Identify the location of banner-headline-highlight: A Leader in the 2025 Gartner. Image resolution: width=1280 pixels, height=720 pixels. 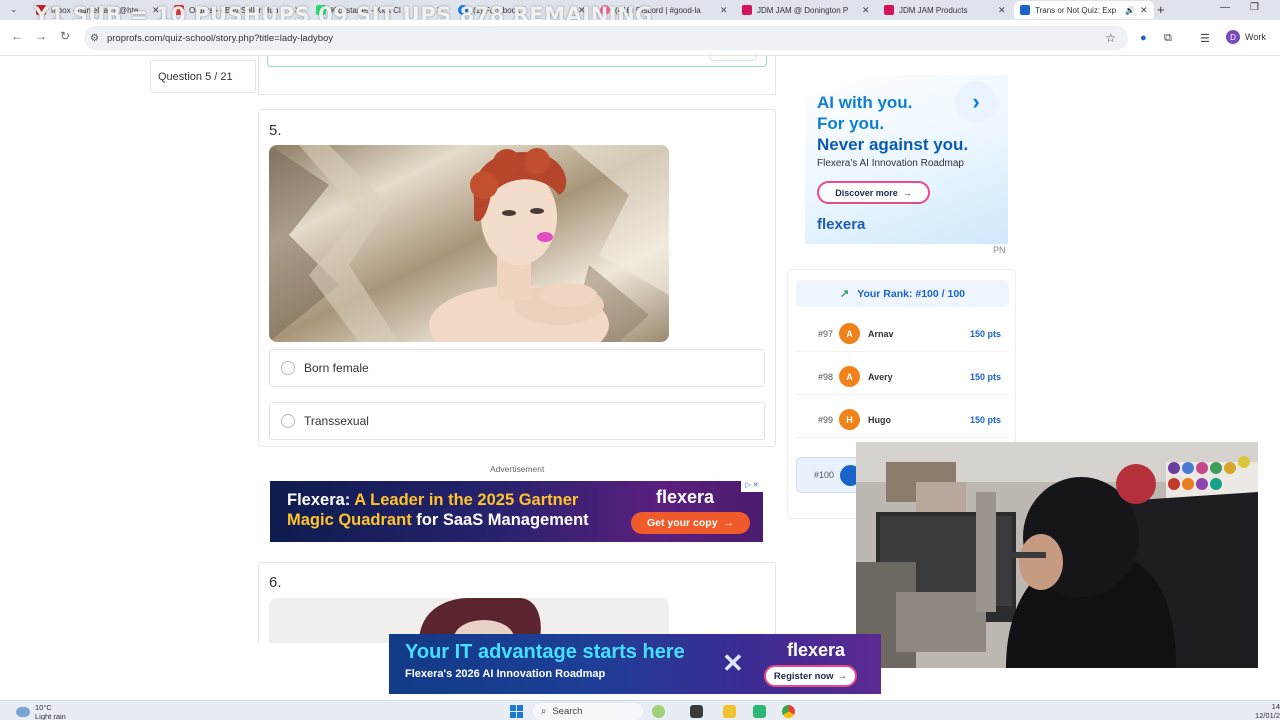
(464, 500).